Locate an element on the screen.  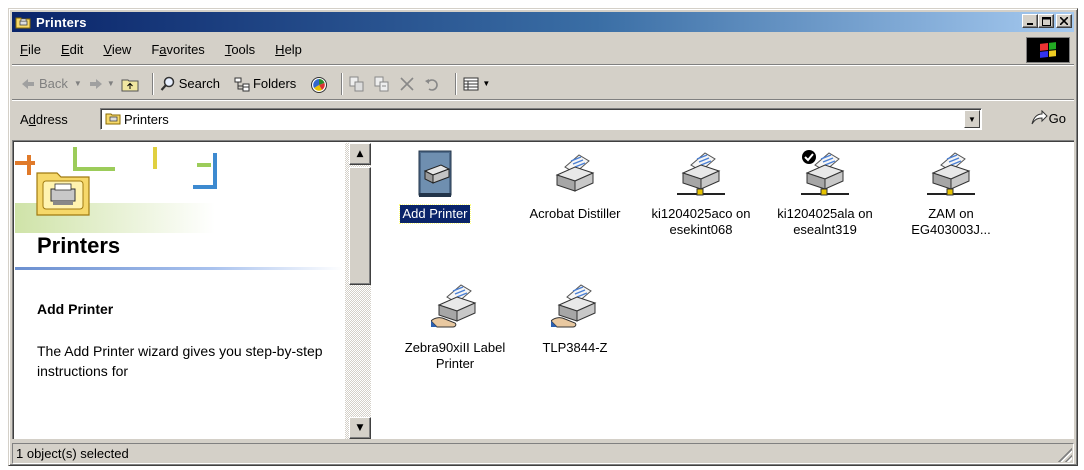
move-to-icon is located at coordinates (357, 84).